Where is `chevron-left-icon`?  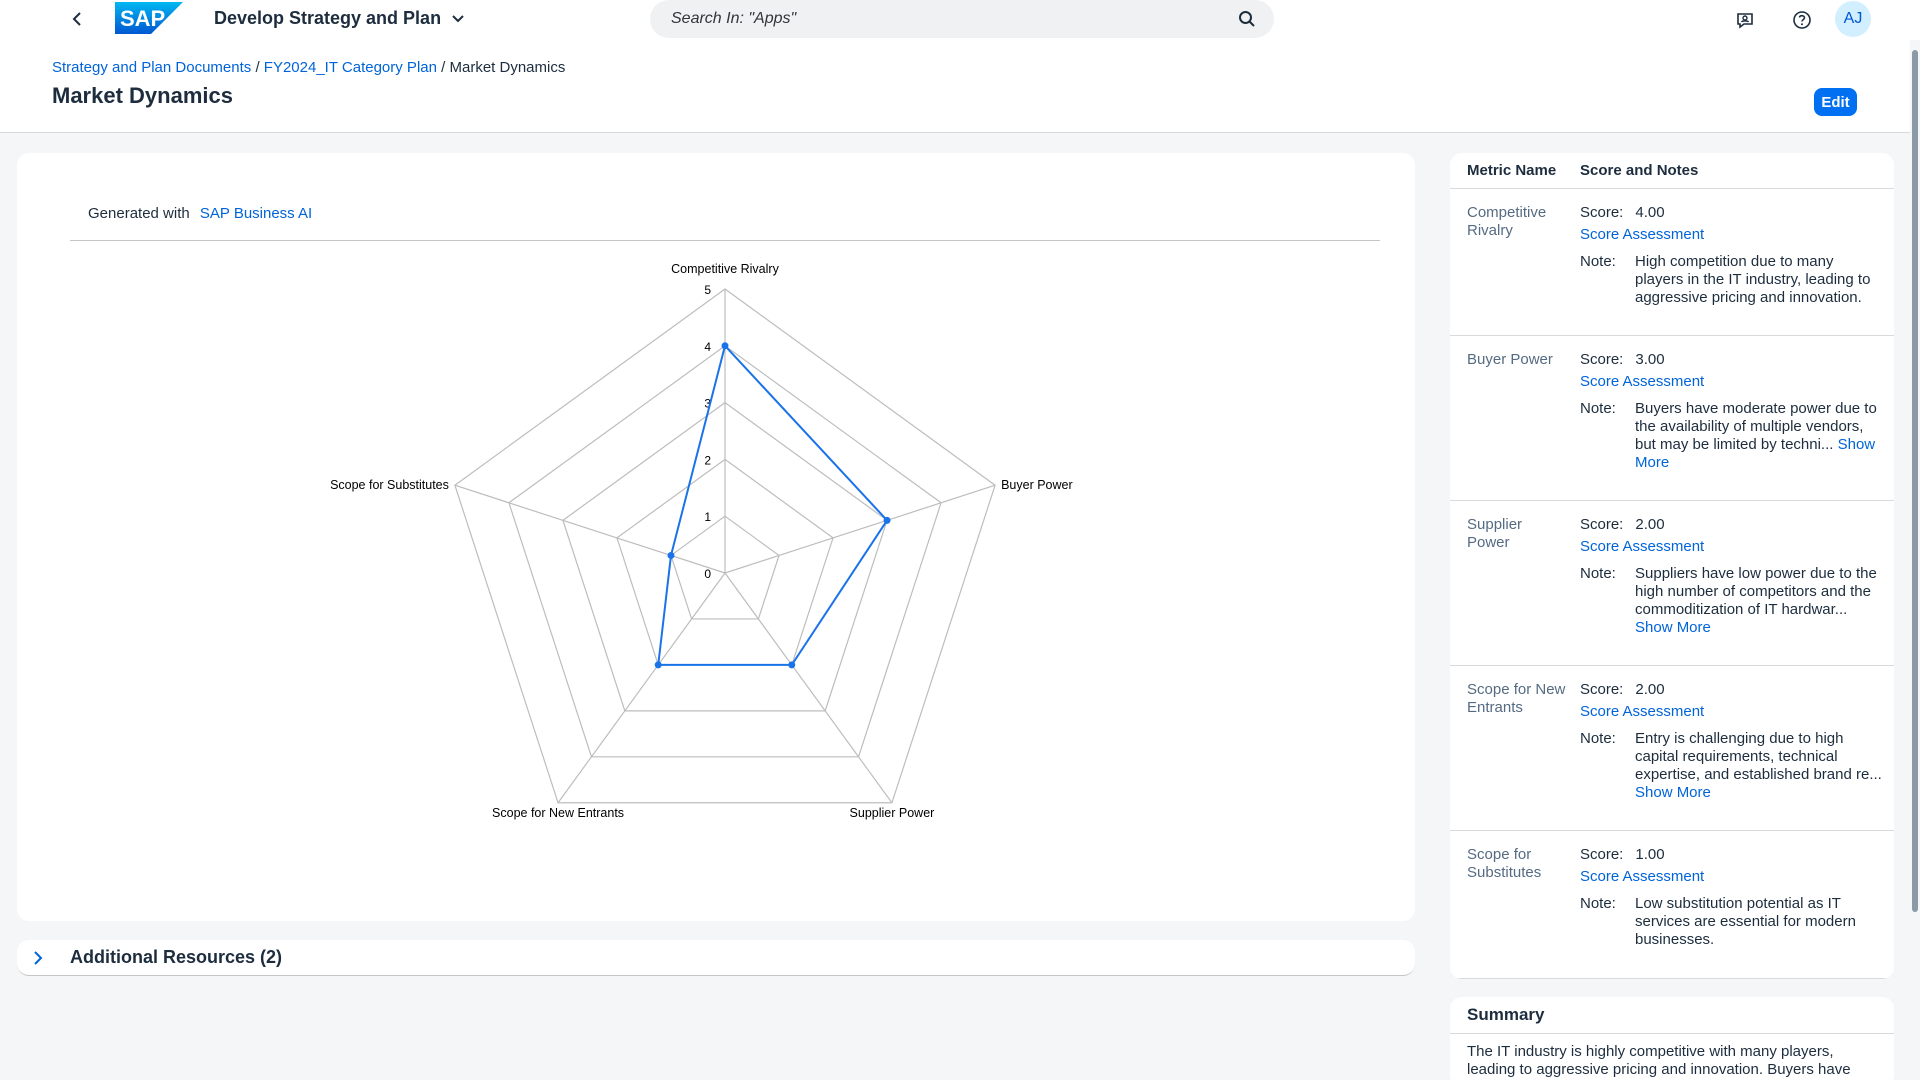
chevron-left-icon is located at coordinates (76, 19).